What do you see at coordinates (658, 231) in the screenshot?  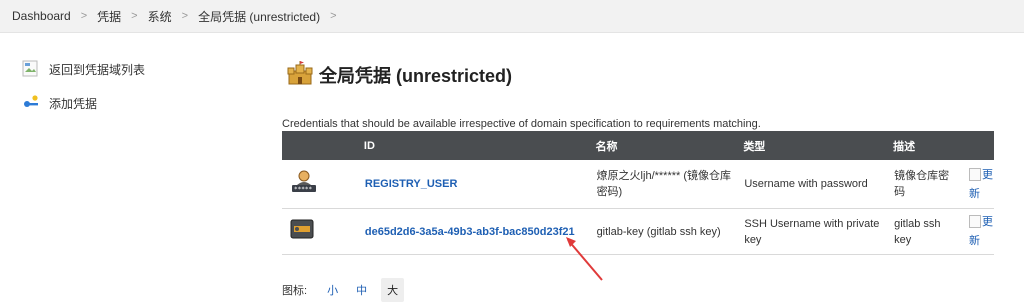 I see `credential-name-line: gitlab-key (gitlab ssh key)` at bounding box center [658, 231].